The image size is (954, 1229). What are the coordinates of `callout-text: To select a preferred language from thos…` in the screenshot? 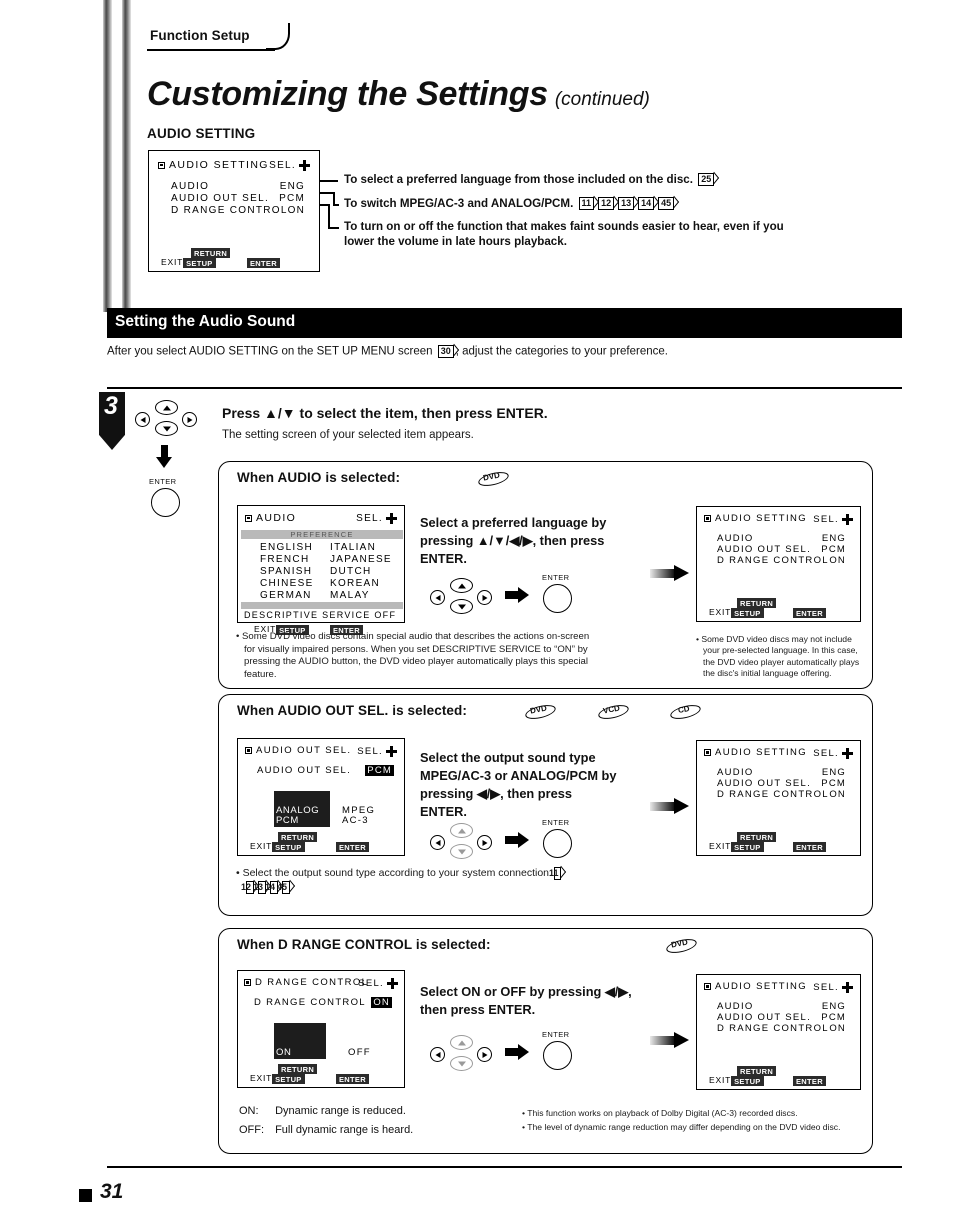 It's located at (518, 179).